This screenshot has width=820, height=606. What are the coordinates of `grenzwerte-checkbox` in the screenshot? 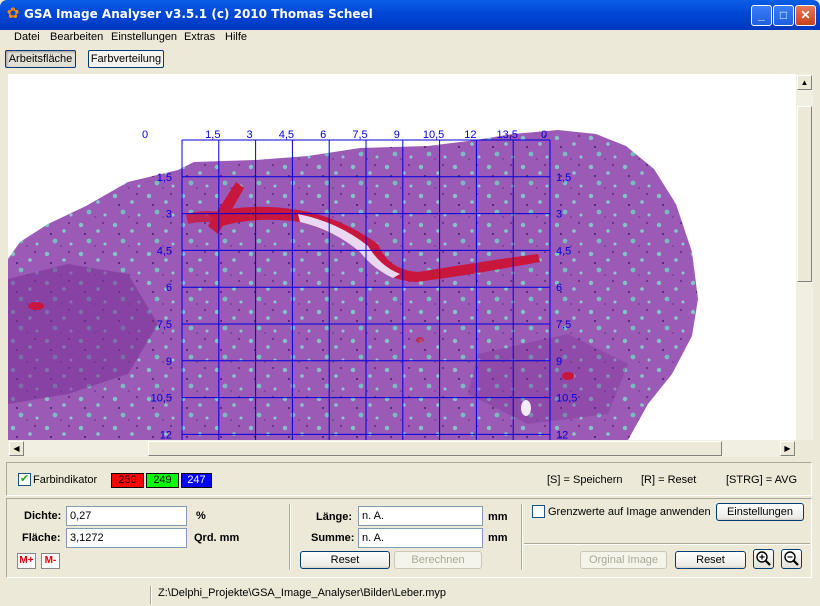 It's located at (538, 511).